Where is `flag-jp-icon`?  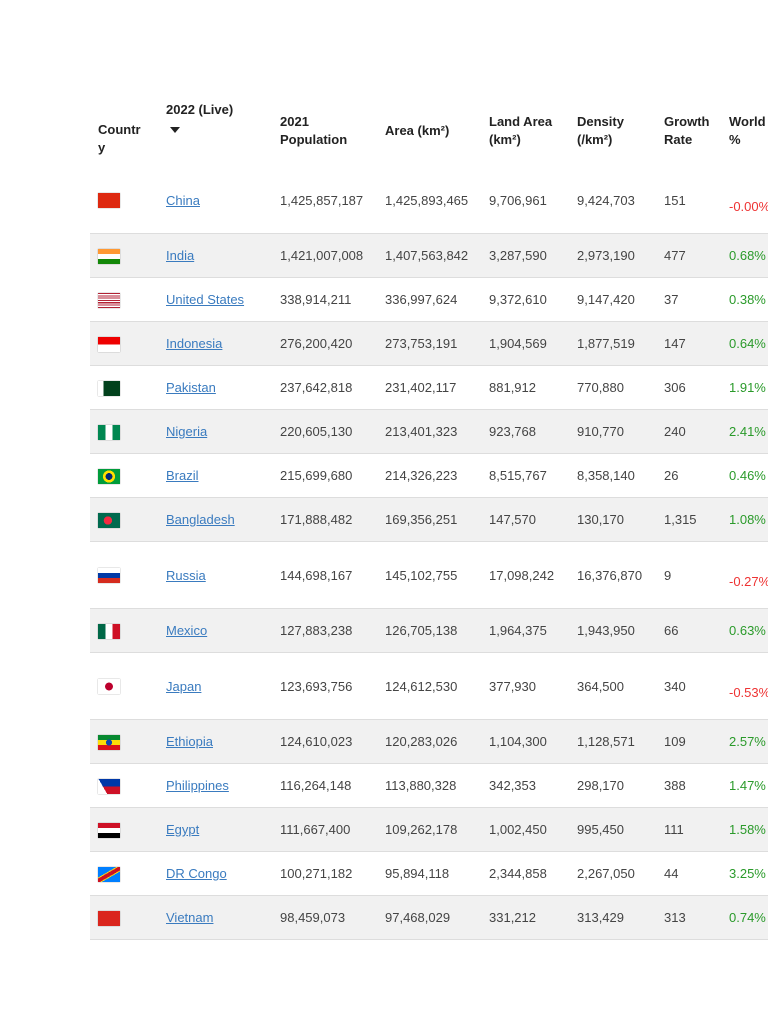
flag-jp-icon is located at coordinates (109, 687).